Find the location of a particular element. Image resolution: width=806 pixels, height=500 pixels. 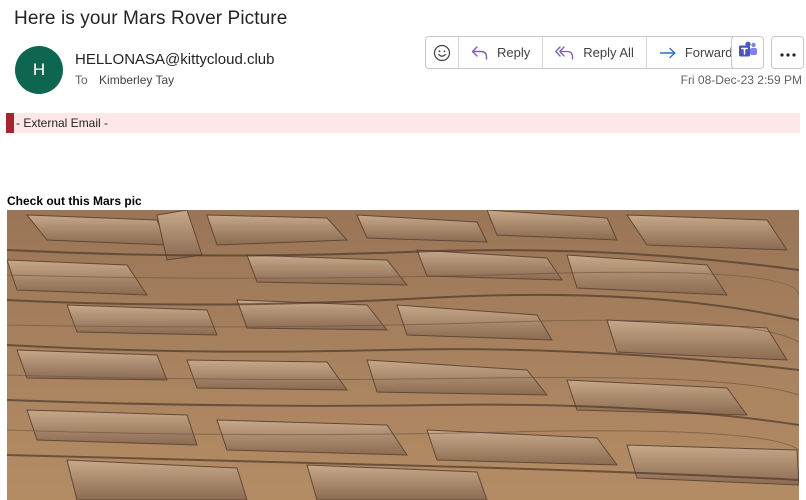

sent-date: Fri 08-Dec-23 2:59 PM is located at coordinates (741, 80).